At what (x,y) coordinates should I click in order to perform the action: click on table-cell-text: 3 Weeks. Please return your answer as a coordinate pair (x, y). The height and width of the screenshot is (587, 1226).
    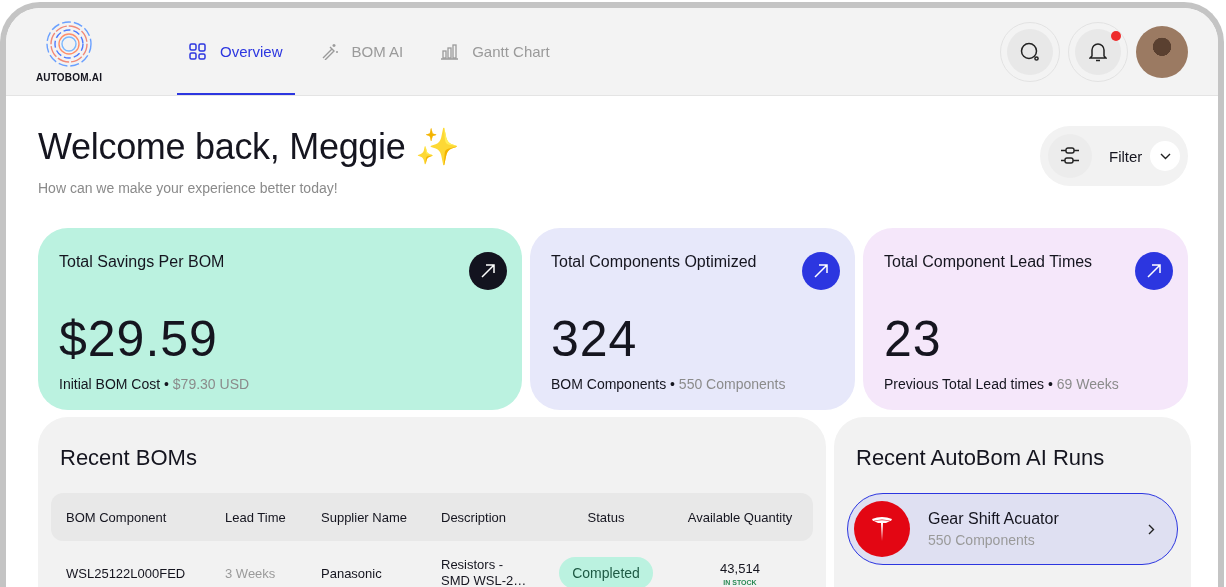
    Looking at the image, I should click on (251, 573).